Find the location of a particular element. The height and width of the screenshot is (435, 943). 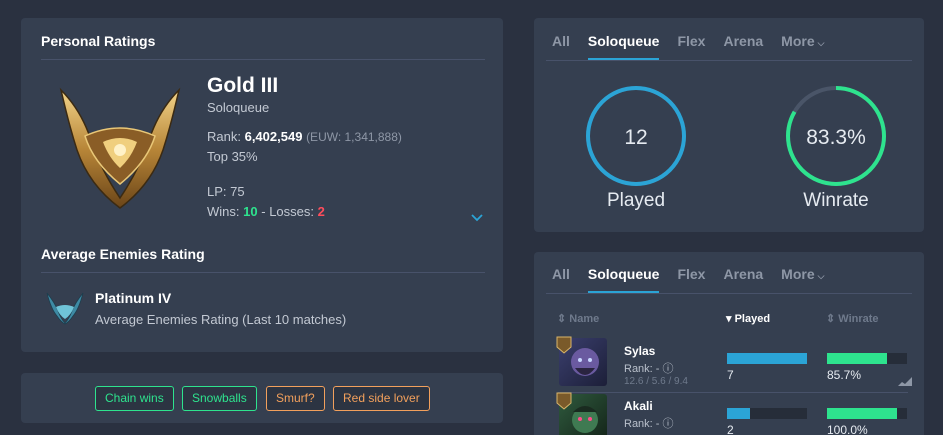

gold-rank-emblem-icon is located at coordinates (120, 148).